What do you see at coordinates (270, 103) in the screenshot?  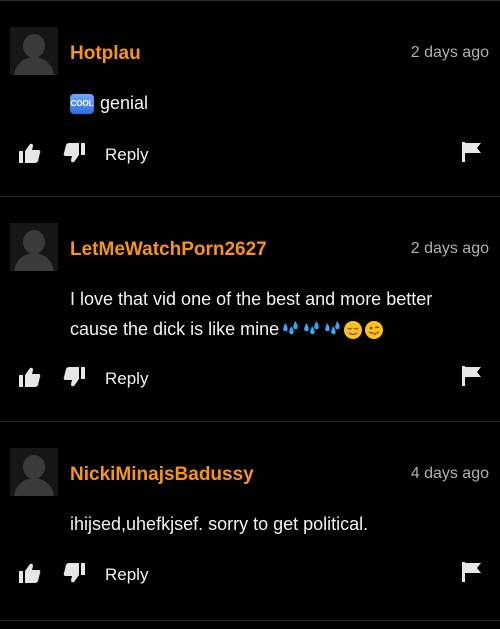 I see `comment-text: COOL genial` at bounding box center [270, 103].